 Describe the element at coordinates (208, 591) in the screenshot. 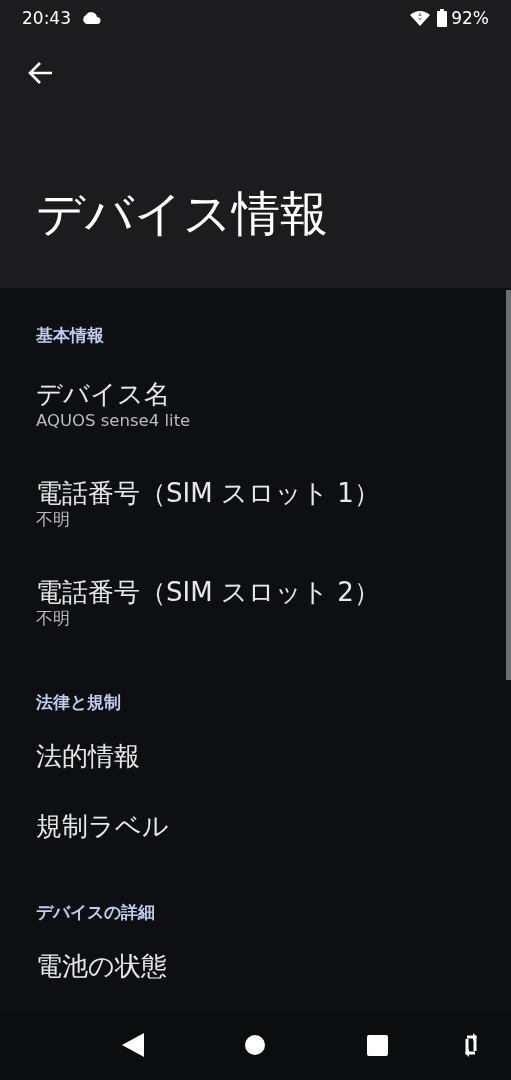

I see `settings-item: 電話番号（SIM スロット 2）` at that location.